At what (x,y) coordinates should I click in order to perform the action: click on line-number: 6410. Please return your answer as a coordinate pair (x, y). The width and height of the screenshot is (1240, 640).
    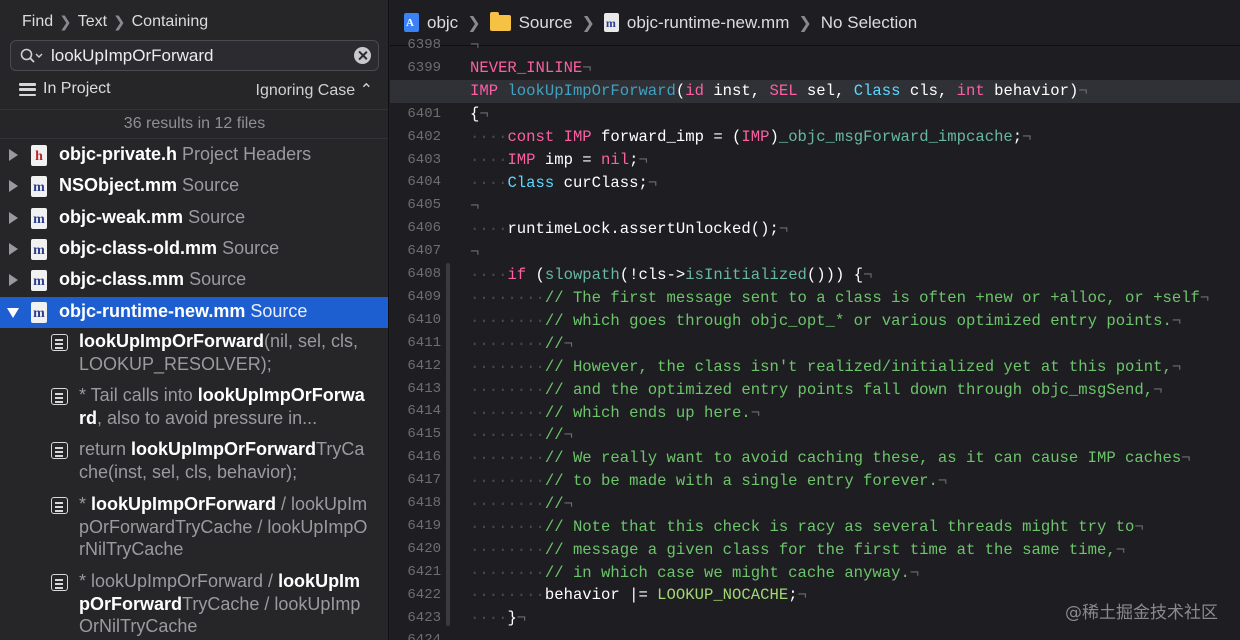
    Looking at the image, I should click on (424, 319).